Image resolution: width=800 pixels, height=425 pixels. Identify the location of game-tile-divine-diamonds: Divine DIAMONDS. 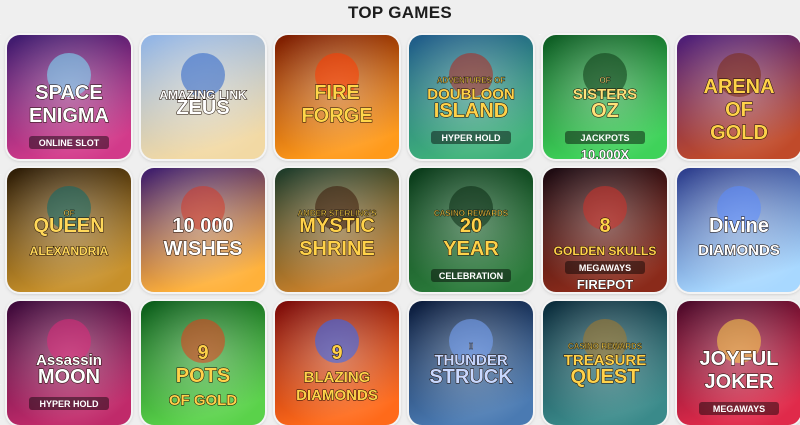
(738, 230).